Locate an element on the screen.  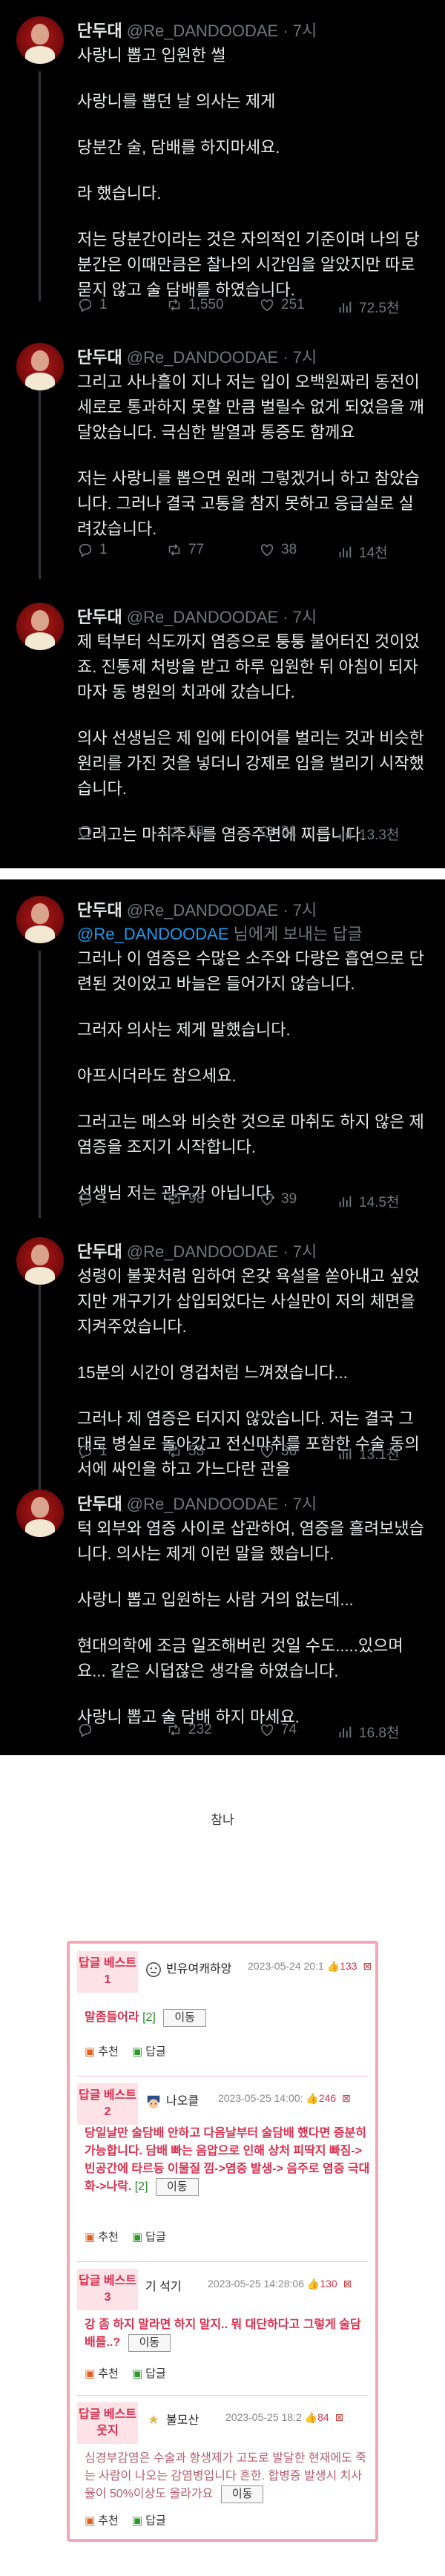
views-icon is located at coordinates (345, 1731).